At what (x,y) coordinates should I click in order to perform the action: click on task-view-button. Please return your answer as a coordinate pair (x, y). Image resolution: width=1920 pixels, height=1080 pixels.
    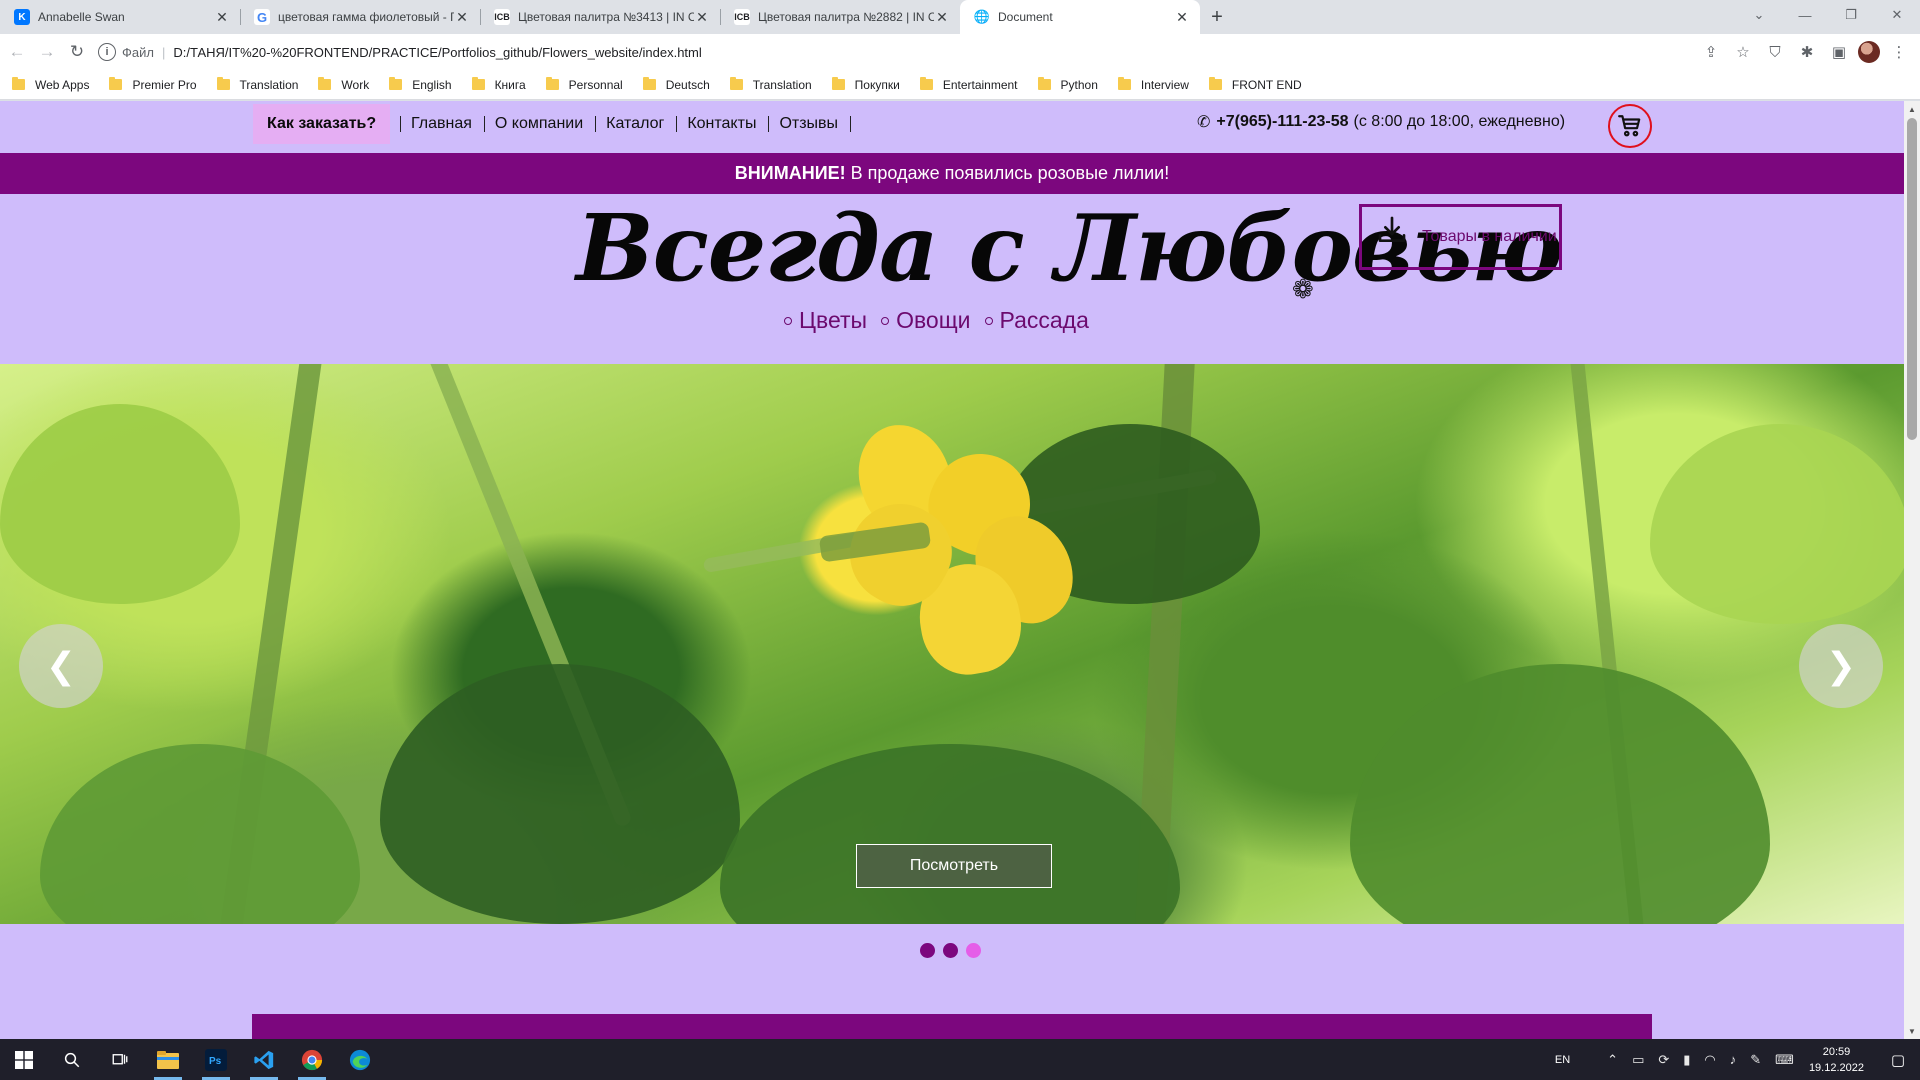
    Looking at the image, I should click on (120, 1059).